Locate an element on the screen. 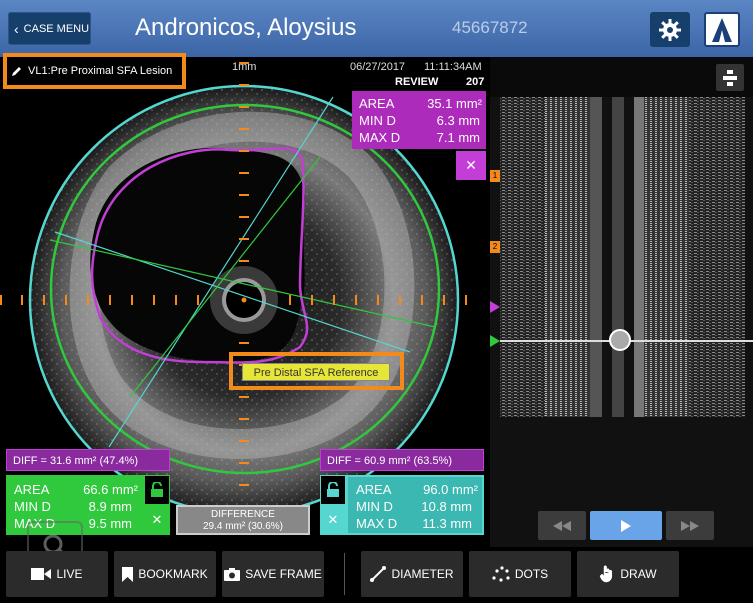  left-lock-button is located at coordinates (157, 490).